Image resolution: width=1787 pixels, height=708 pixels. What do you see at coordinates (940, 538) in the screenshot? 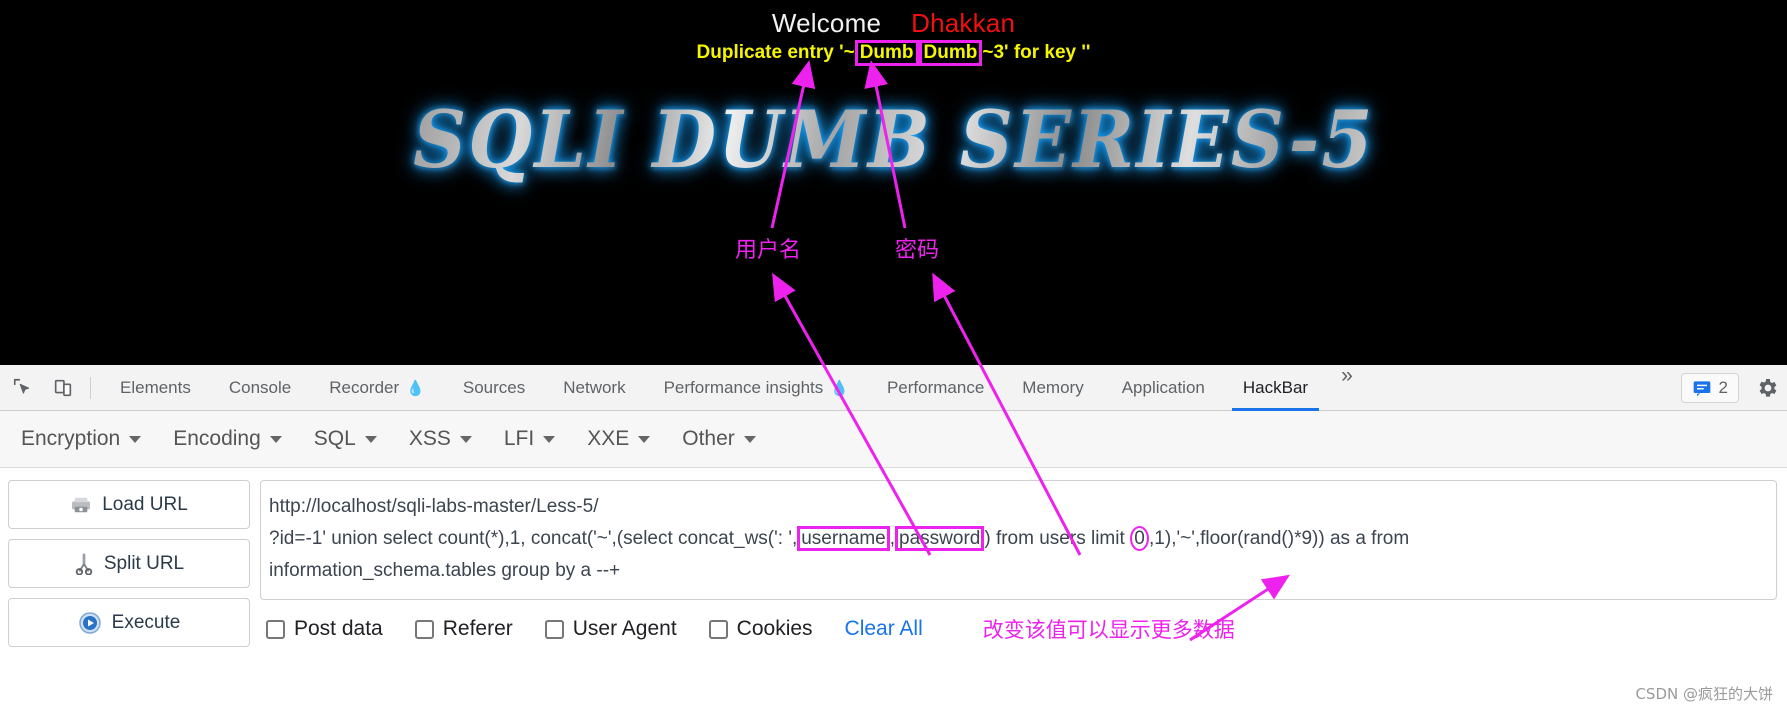
I see `highlight-password-column: password` at bounding box center [940, 538].